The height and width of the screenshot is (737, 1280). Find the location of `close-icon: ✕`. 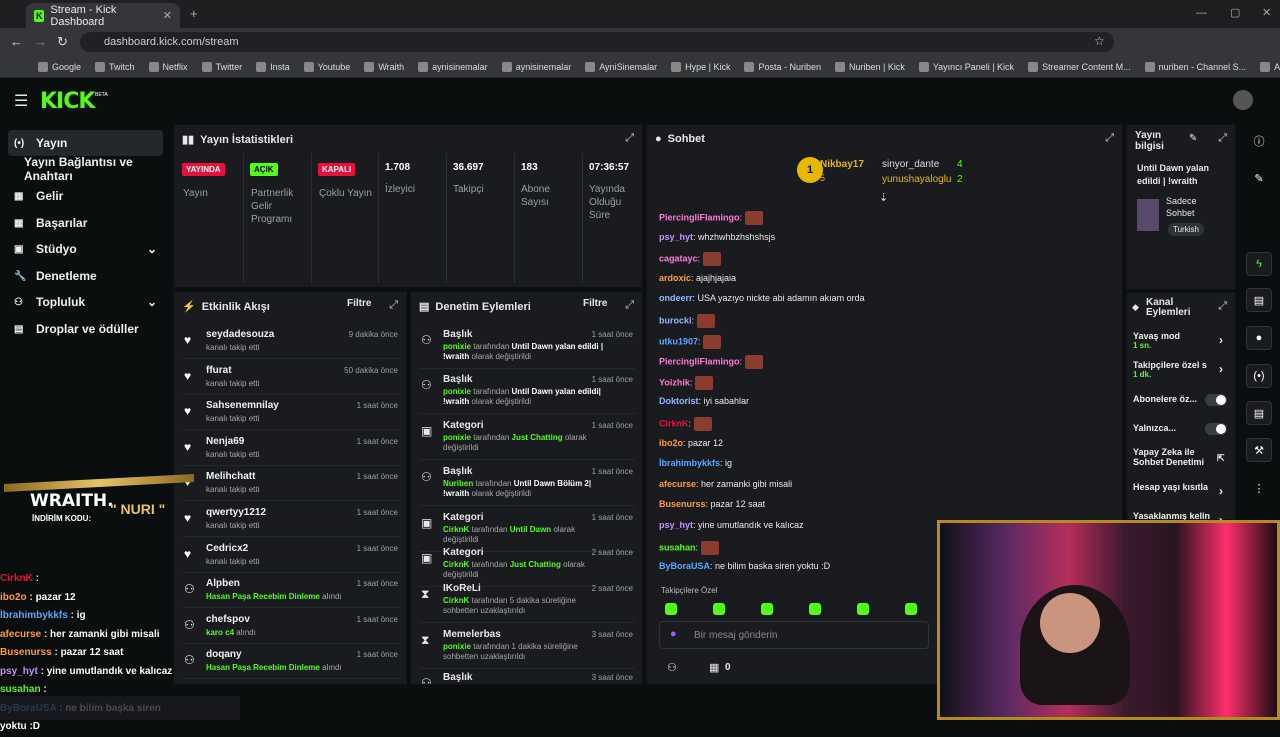

close-icon: ✕ is located at coordinates (167, 15).